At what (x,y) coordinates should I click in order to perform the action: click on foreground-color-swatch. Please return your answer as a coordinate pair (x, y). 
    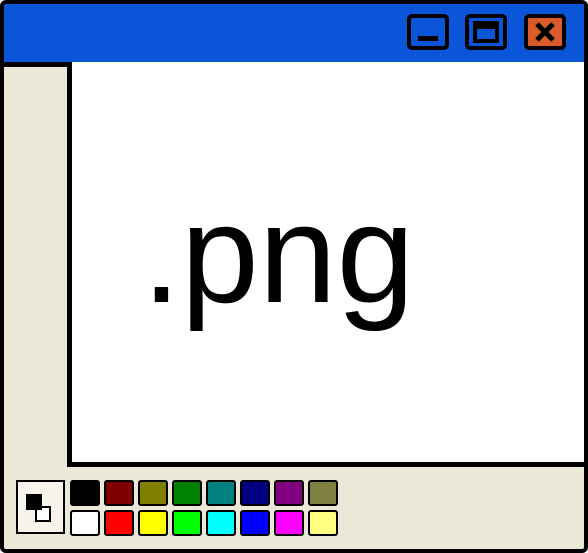
    Looking at the image, I should click on (34, 502).